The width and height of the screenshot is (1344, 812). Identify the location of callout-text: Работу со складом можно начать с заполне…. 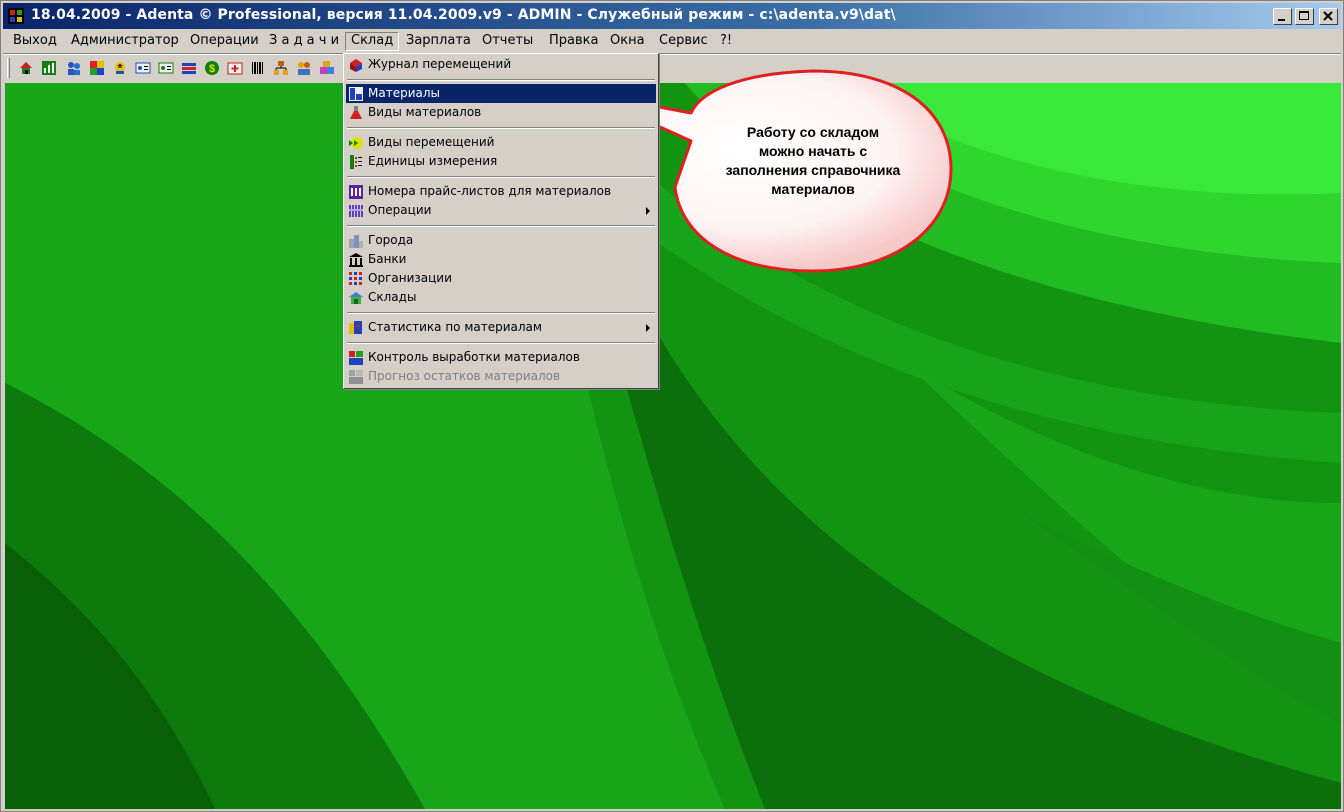
(813, 160).